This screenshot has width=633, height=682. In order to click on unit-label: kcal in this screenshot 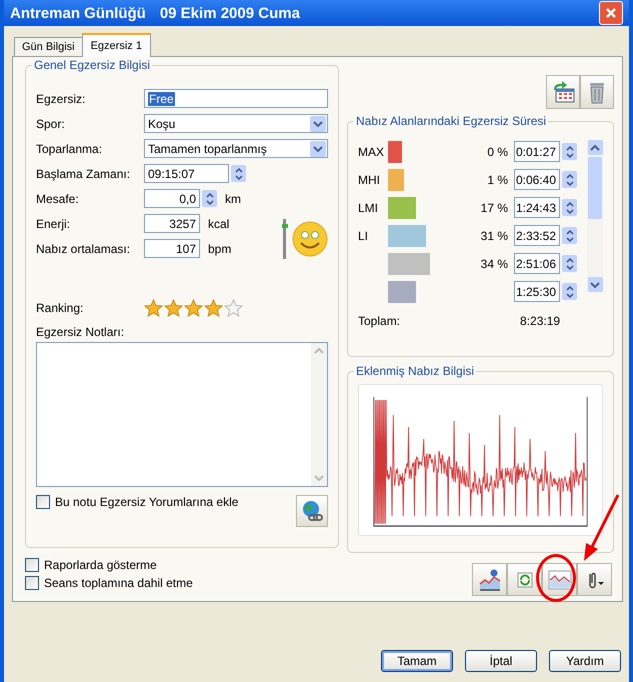, I will do `click(219, 223)`.